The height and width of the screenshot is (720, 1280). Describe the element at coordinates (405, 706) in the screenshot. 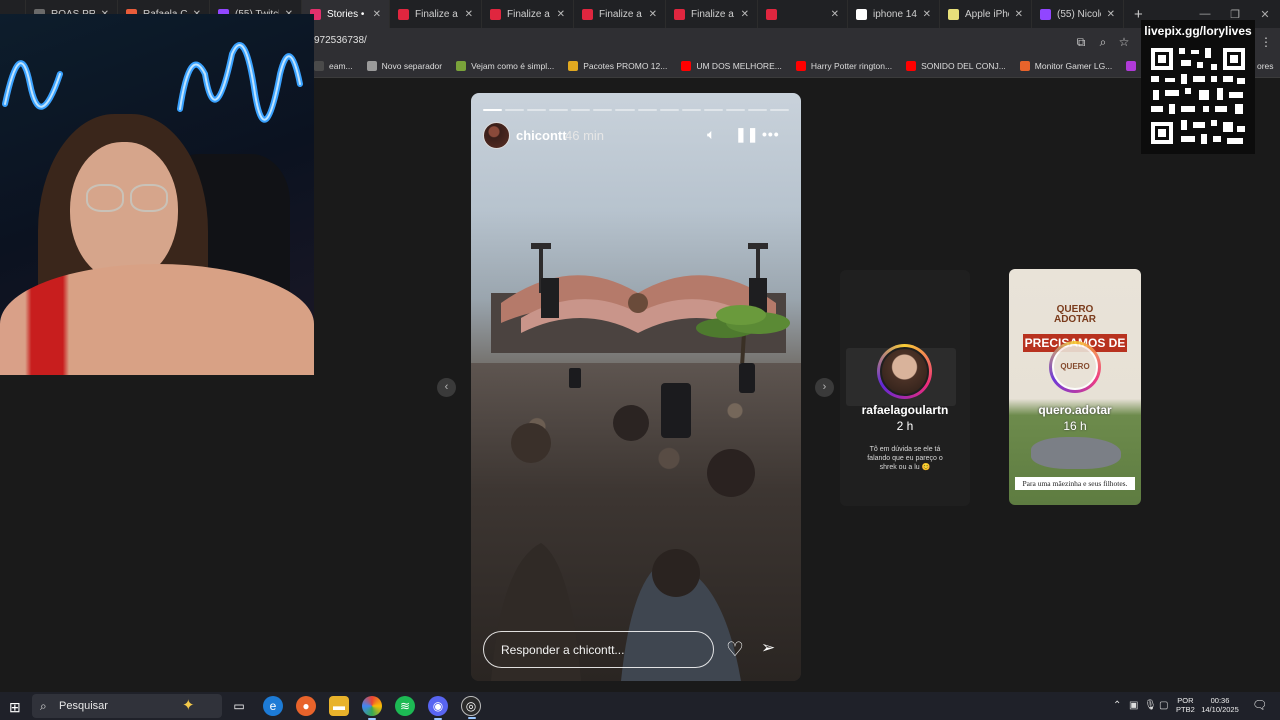

I see `spotify-icon: ≋` at that location.